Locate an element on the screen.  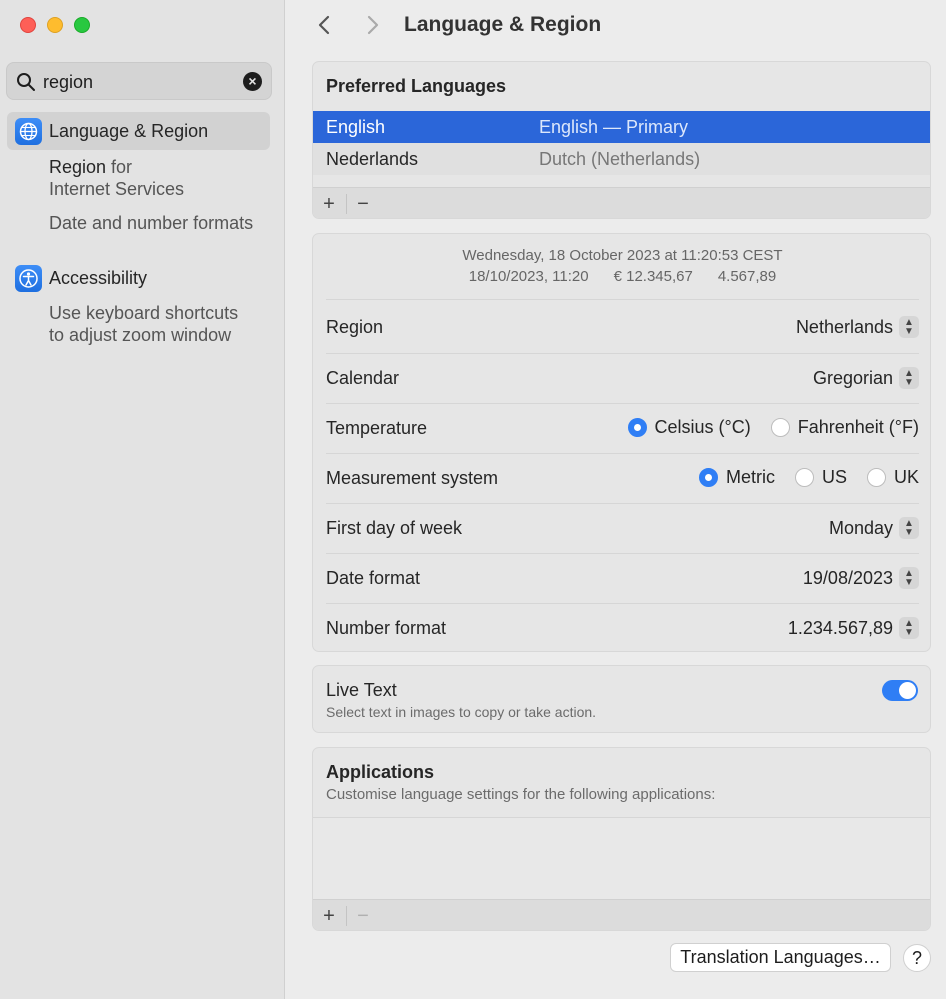
minimize-window-button is located at coordinates (55, 25).